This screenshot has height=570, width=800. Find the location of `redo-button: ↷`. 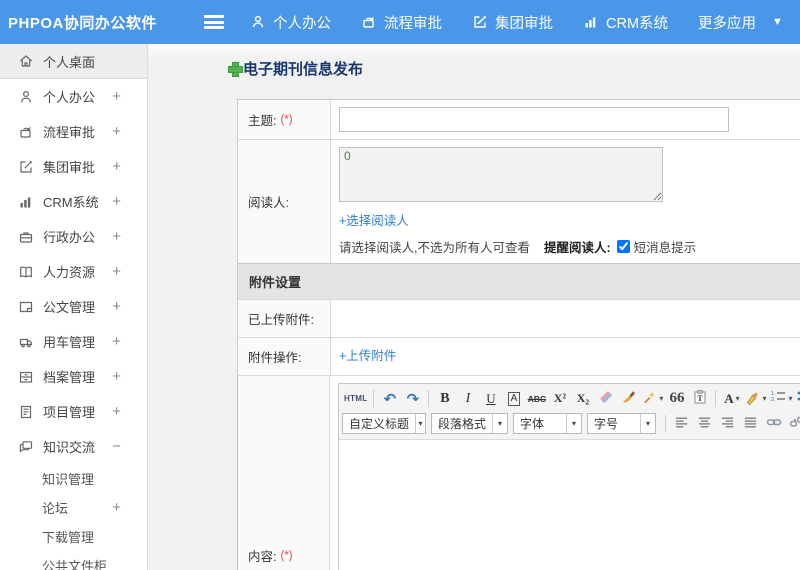

redo-button: ↷ is located at coordinates (412, 398).